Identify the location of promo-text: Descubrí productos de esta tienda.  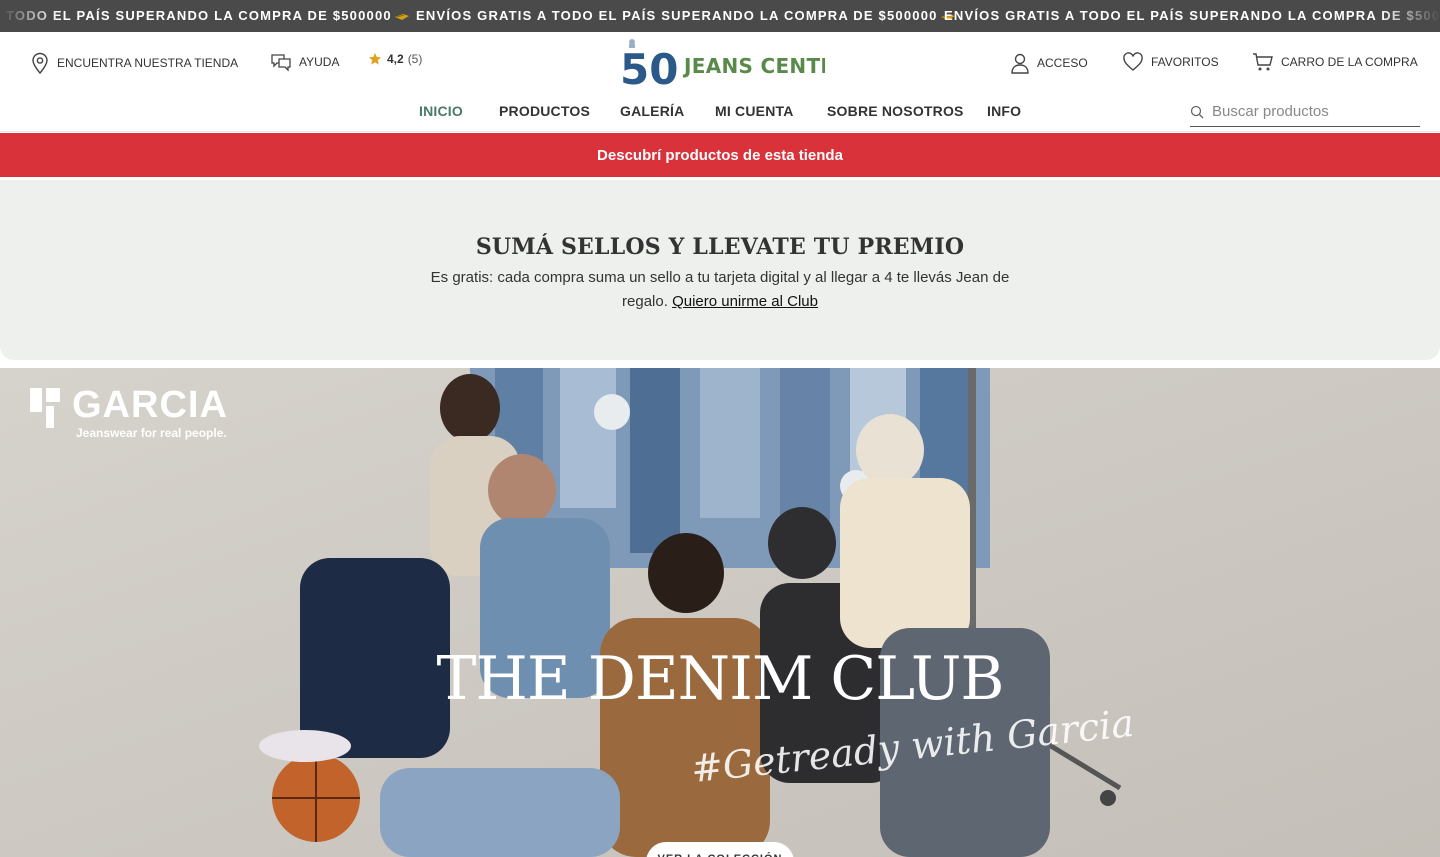
(720, 155).